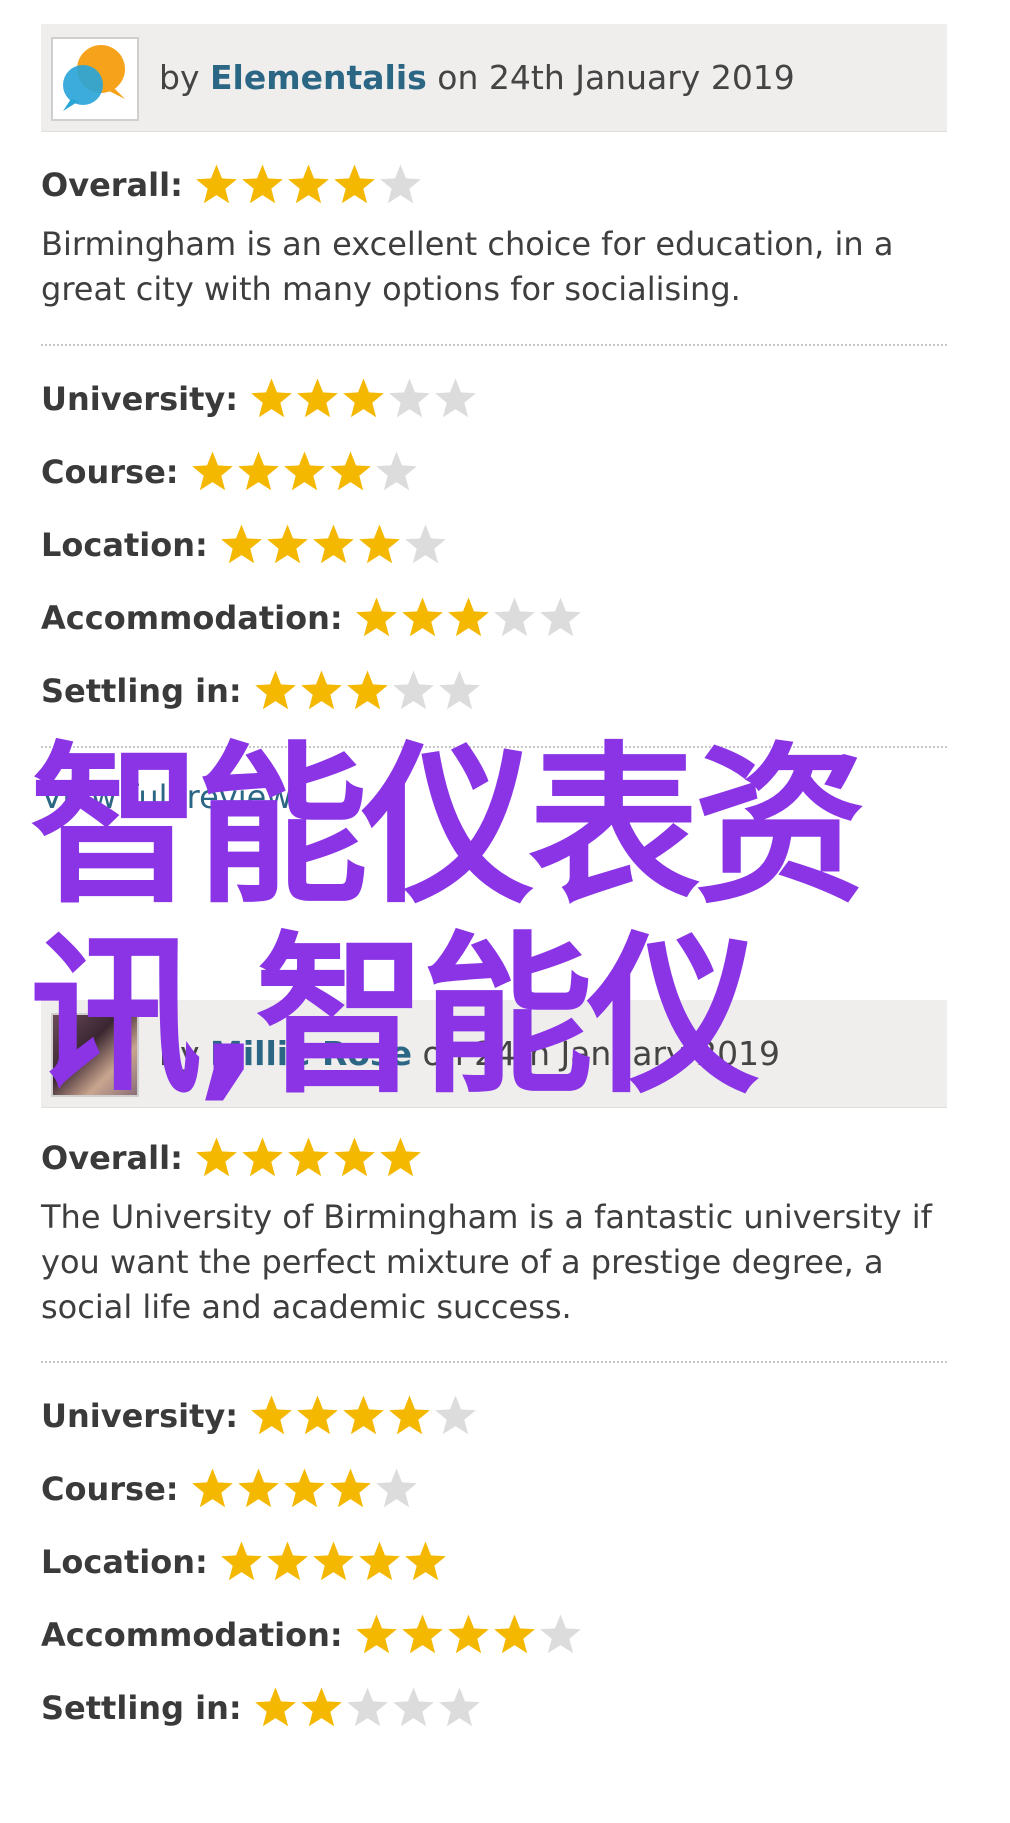 The image size is (1010, 1823). Describe the element at coordinates (494, 1489) in the screenshot. I see `rating-row-course: Course:` at that location.